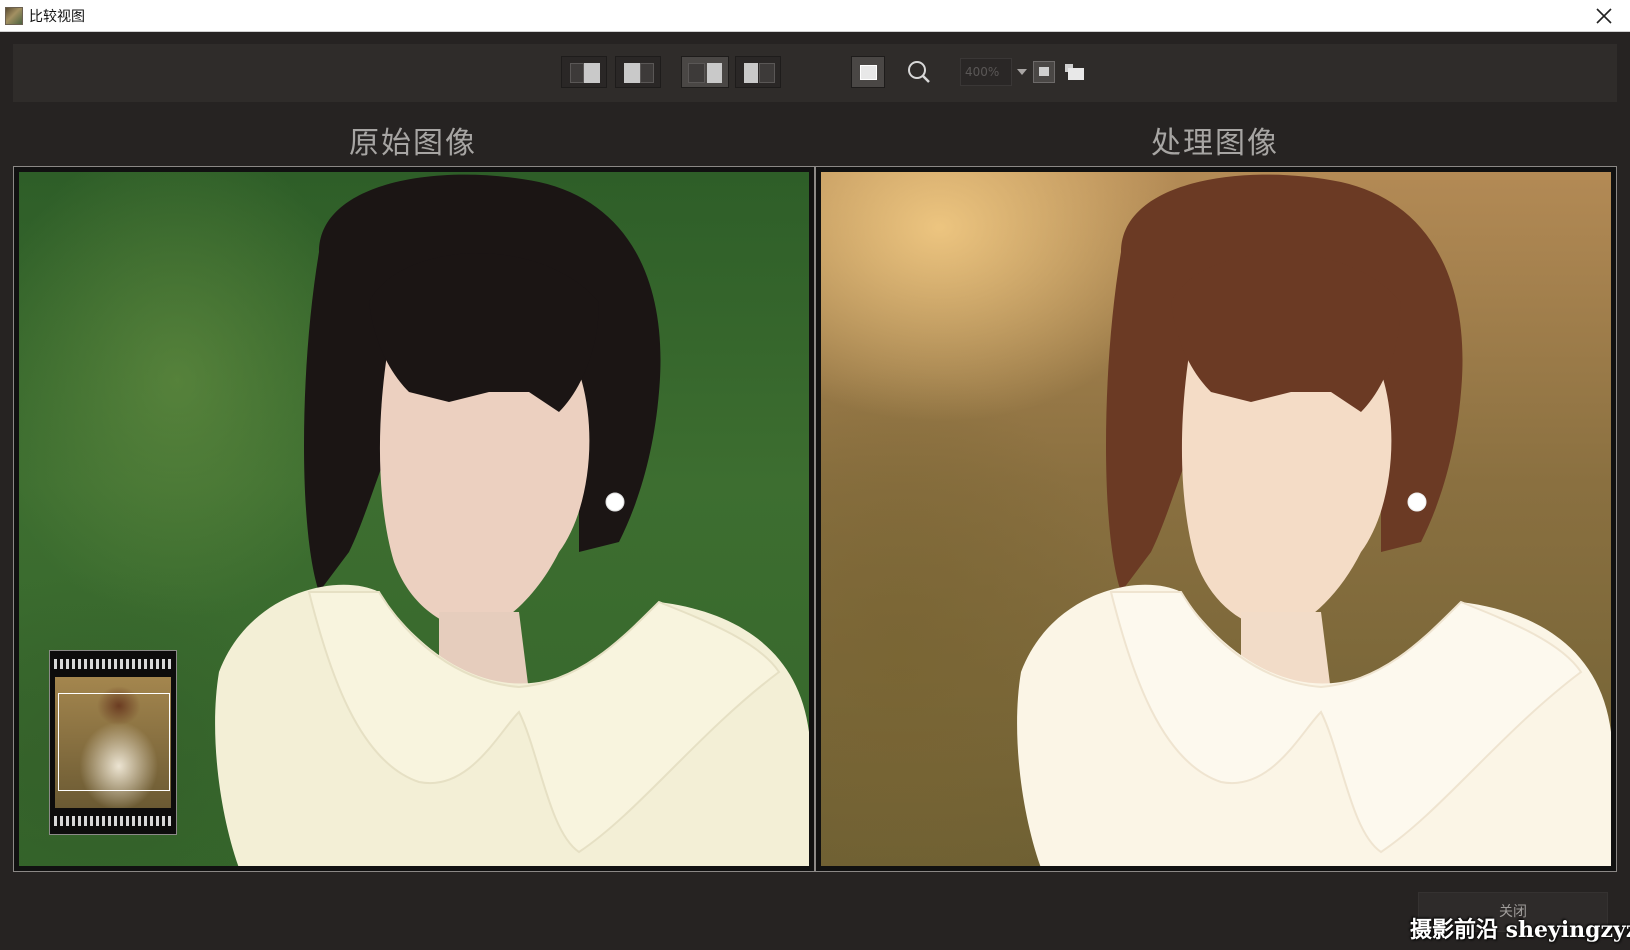 This screenshot has width=1630, height=950. What do you see at coordinates (758, 72) in the screenshot?
I see `layout-overlay-button` at bounding box center [758, 72].